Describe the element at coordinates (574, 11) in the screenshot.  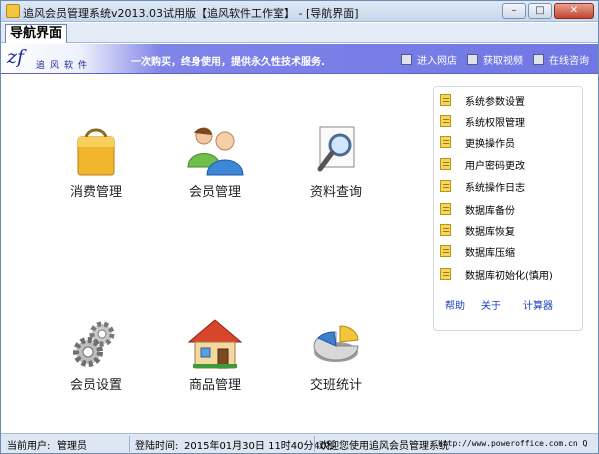
I see `close-button: ✕` at that location.